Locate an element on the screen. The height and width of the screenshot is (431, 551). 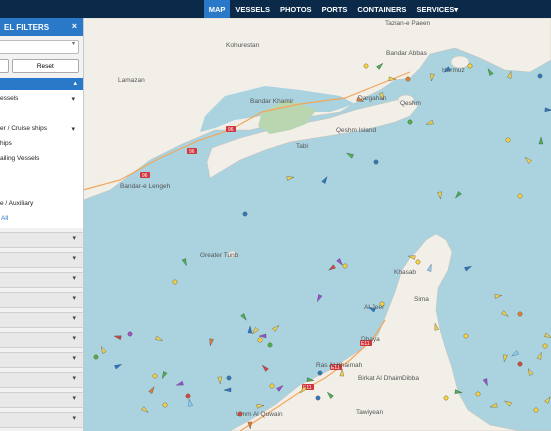
type-row: hips is located at coordinates (41, 143).